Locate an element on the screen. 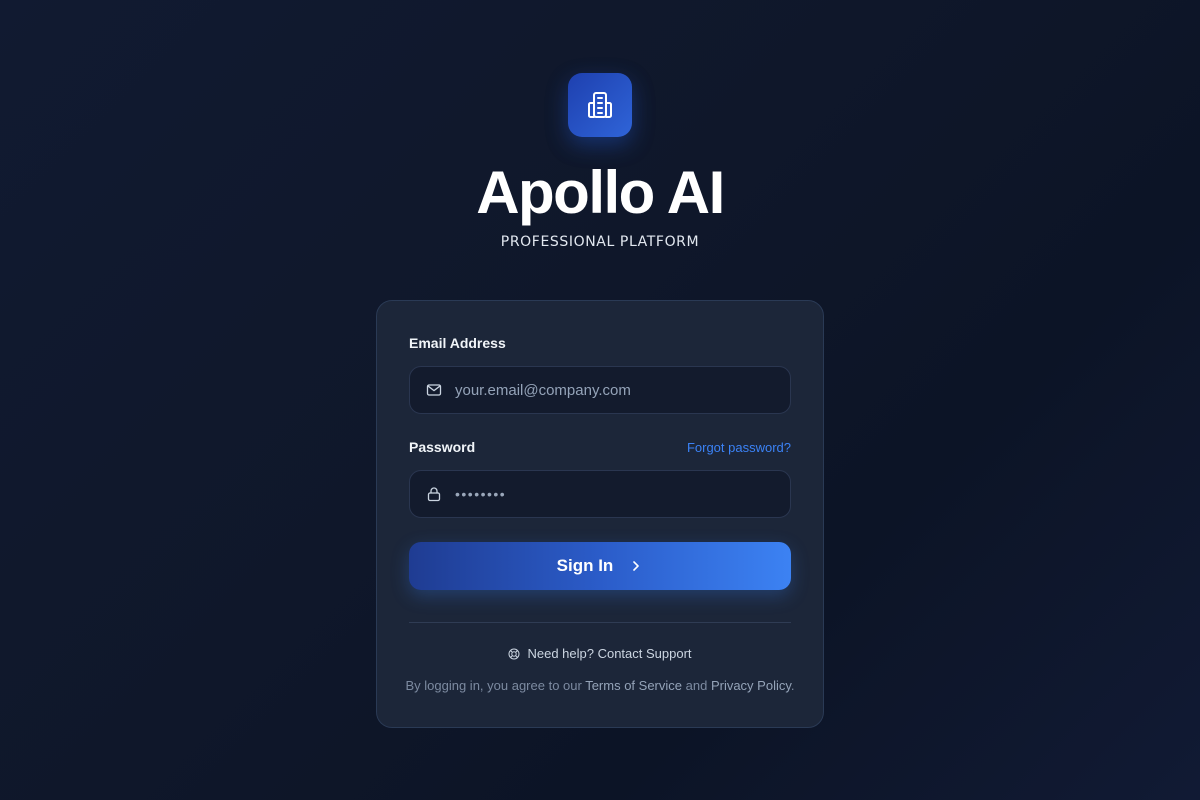 The height and width of the screenshot is (800, 1200). privacy-policy-link: Privacy Policy is located at coordinates (751, 685).